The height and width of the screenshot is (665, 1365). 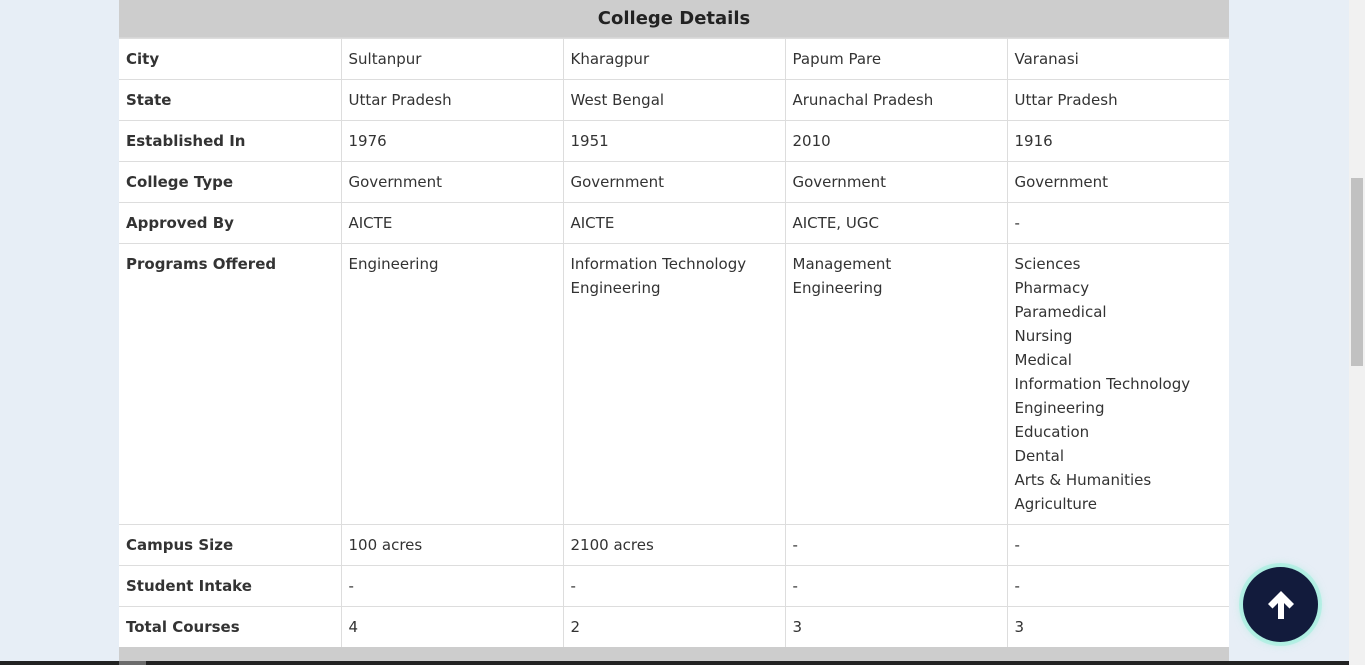 I want to click on table-cell: 1951, so click(x=674, y=141).